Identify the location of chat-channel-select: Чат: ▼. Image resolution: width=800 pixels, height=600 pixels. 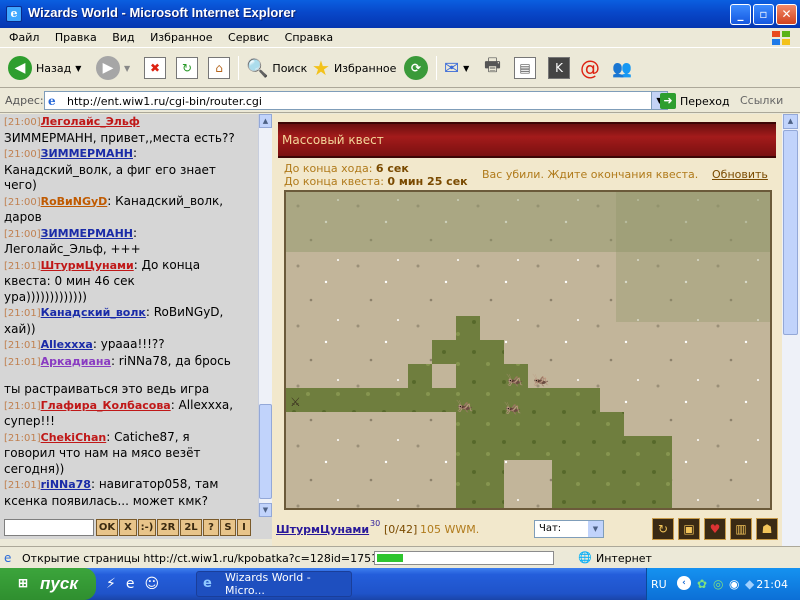
(569, 529).